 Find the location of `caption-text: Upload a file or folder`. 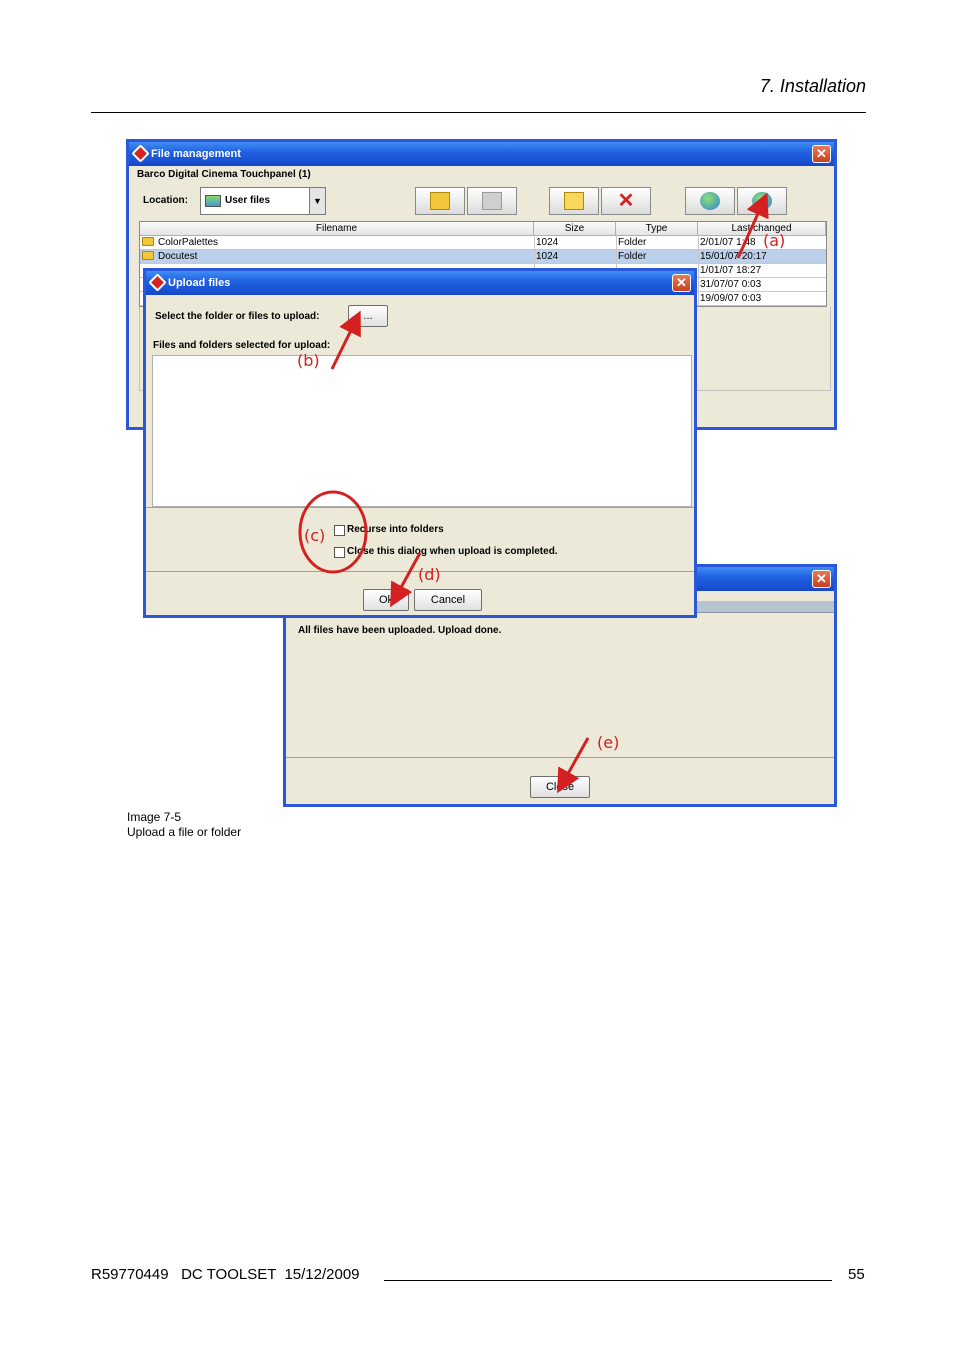

caption-text: Upload a file or folder is located at coordinates (184, 832).